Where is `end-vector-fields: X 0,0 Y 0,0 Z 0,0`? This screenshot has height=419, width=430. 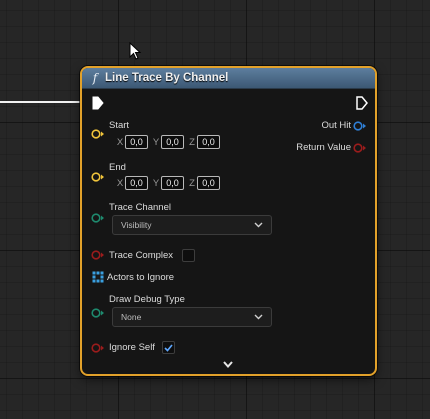 end-vector-fields: X 0,0 Y 0,0 Z 0,0 is located at coordinates (169, 183).